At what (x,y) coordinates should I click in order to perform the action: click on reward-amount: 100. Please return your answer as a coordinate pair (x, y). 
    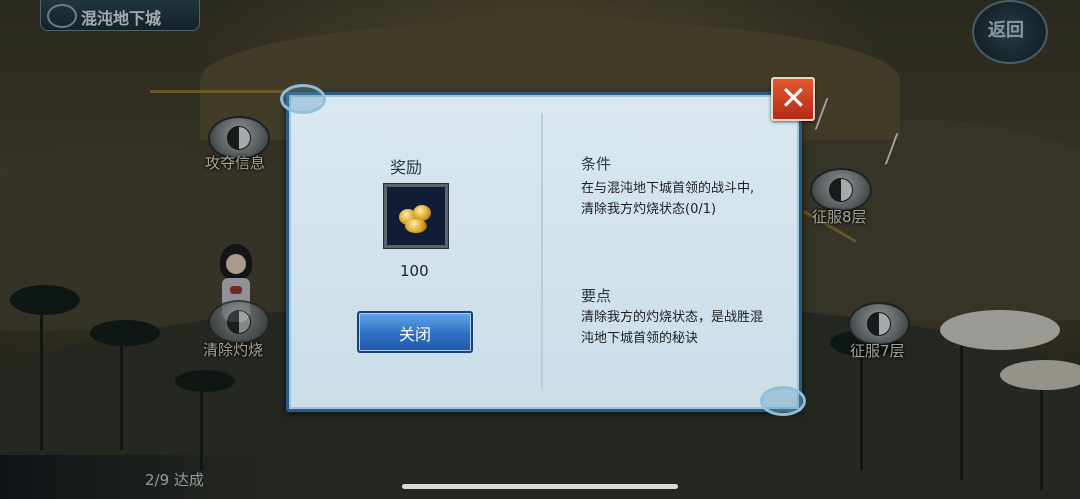
    Looking at the image, I should click on (414, 271).